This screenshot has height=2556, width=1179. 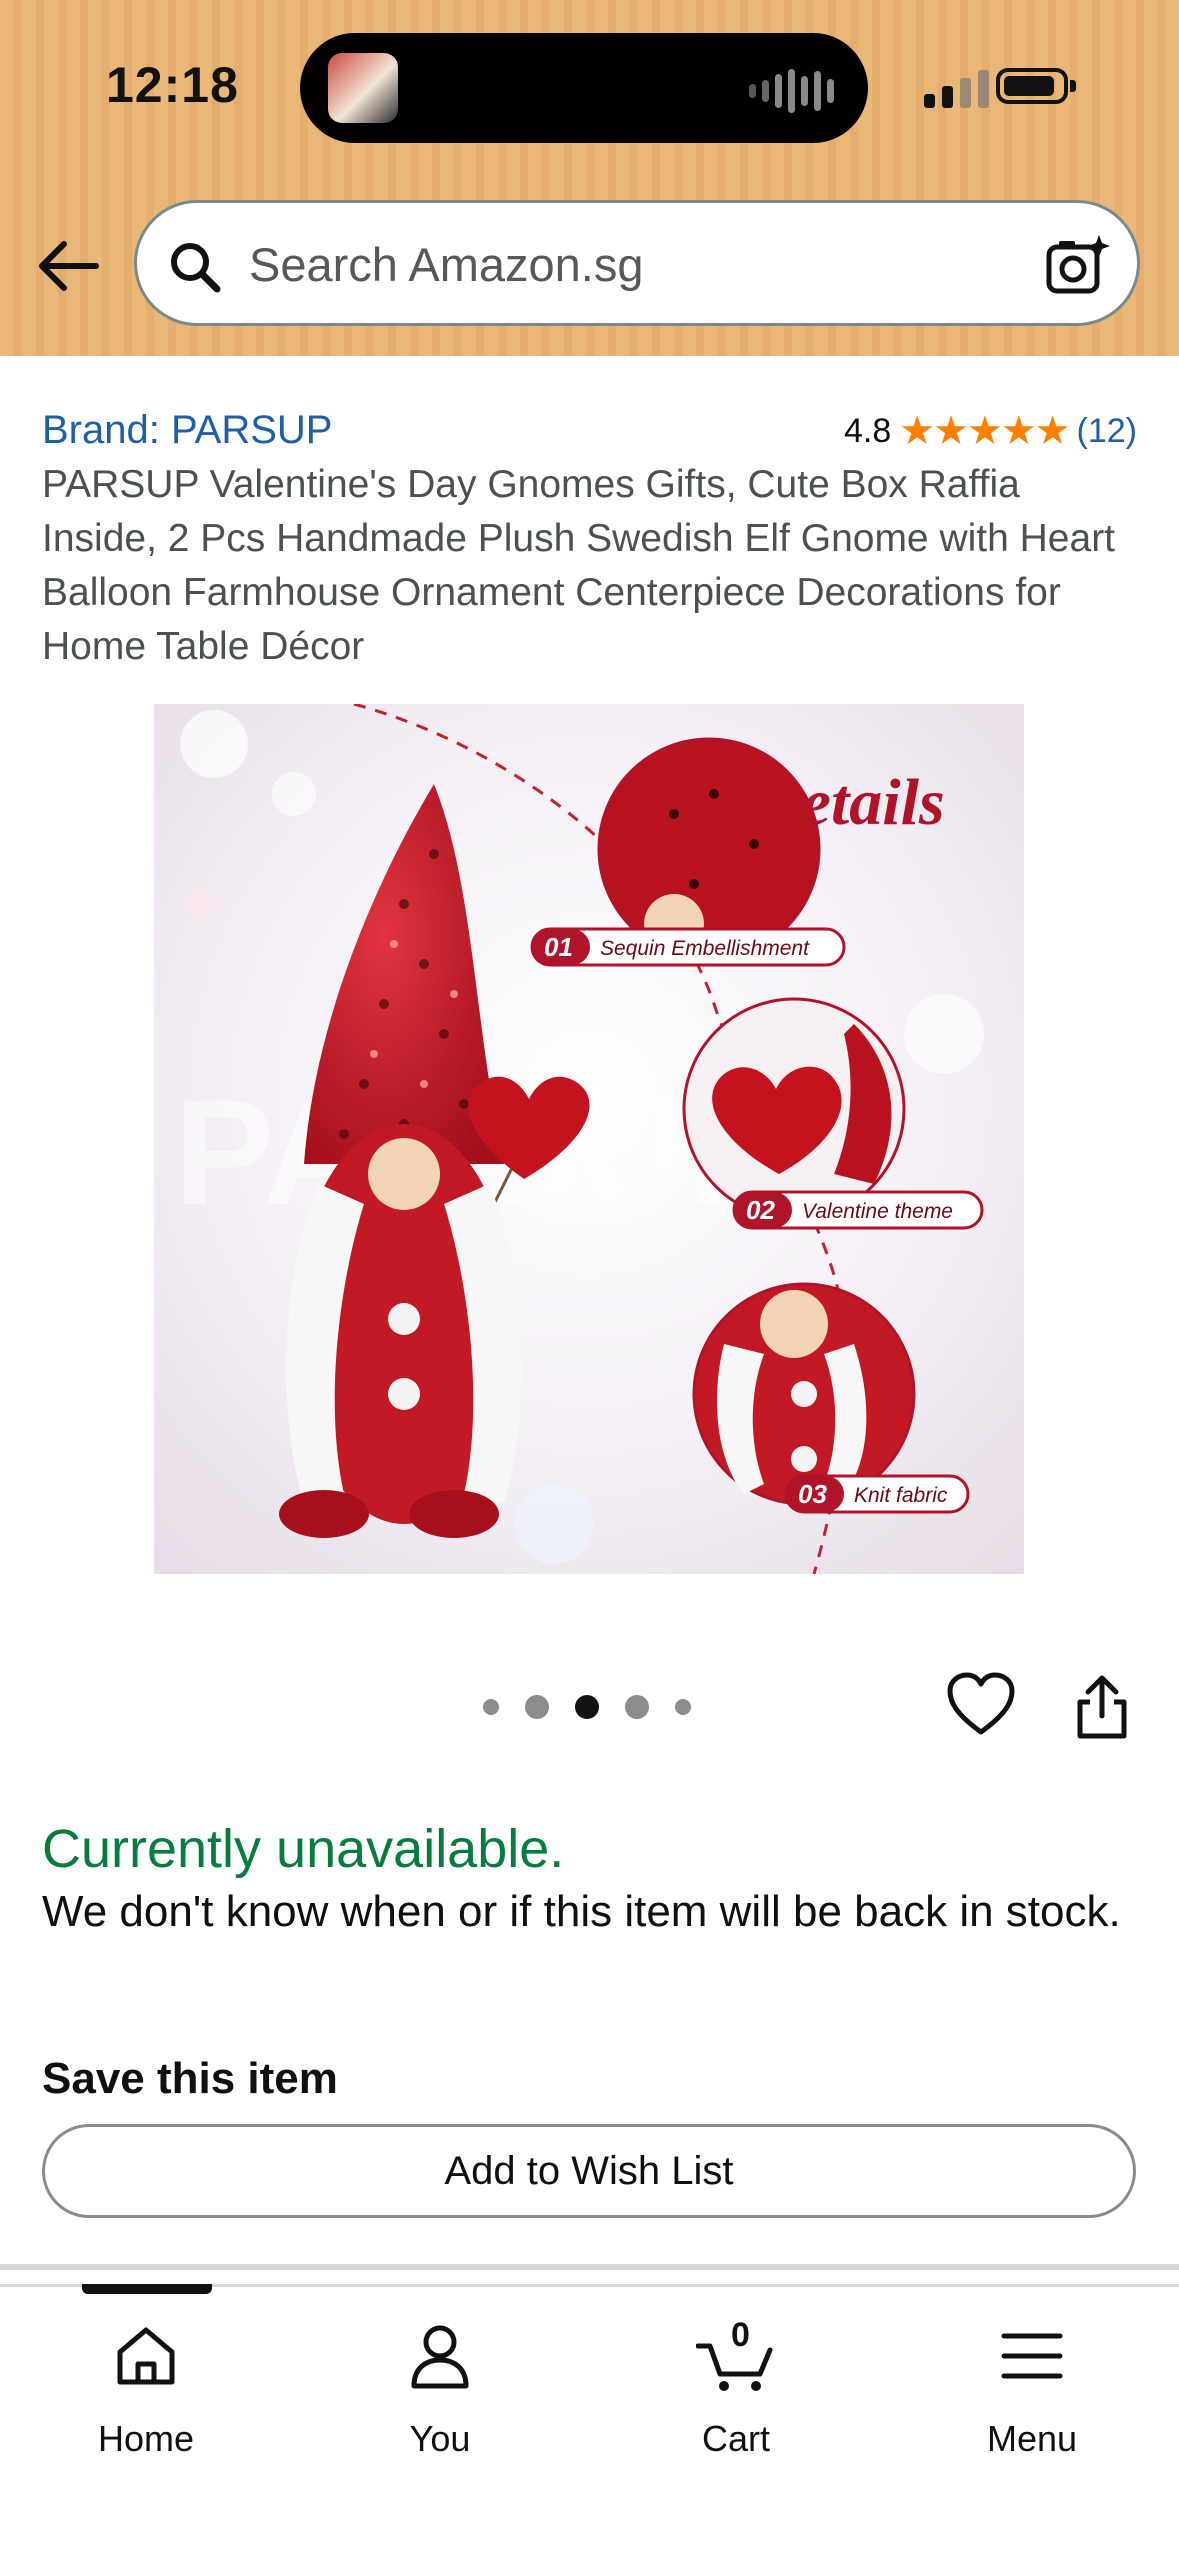 I want to click on search-bar, so click(x=637, y=263).